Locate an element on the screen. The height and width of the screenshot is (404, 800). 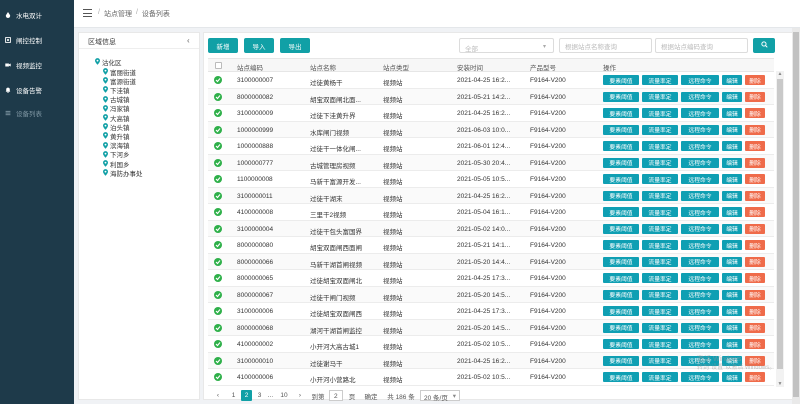
tree-node: 古城镇 is located at coordinates (116, 99).